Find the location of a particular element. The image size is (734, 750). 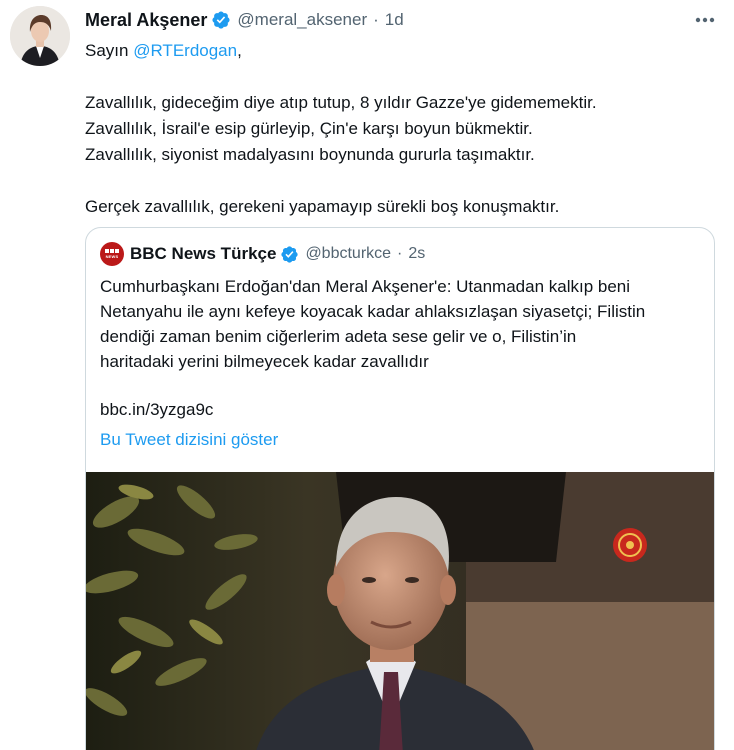

bbc-blocks is located at coordinates (112, 251).